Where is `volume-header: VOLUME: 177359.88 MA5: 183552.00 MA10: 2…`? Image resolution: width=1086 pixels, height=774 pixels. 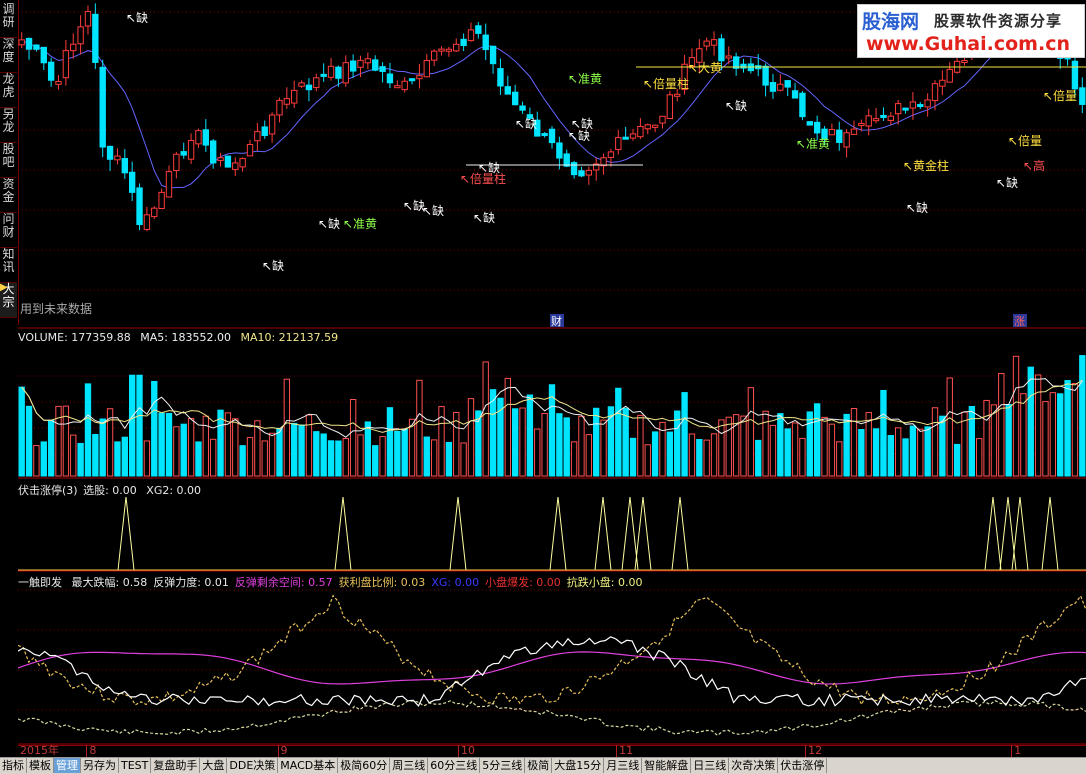 volume-header: VOLUME: 177359.88 MA5: 183552.00 MA10: 2… is located at coordinates (181, 337).